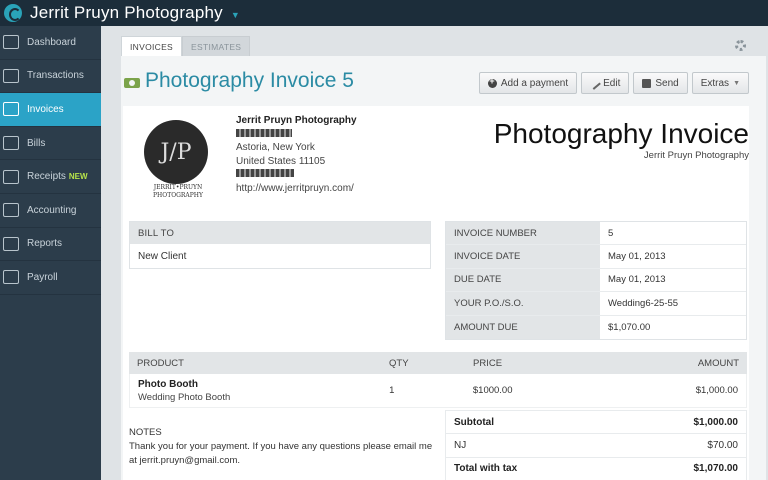 Image resolution: width=768 pixels, height=480 pixels. Describe the element at coordinates (716, 422) in the screenshot. I see `total-value: $1,000.00` at that location.